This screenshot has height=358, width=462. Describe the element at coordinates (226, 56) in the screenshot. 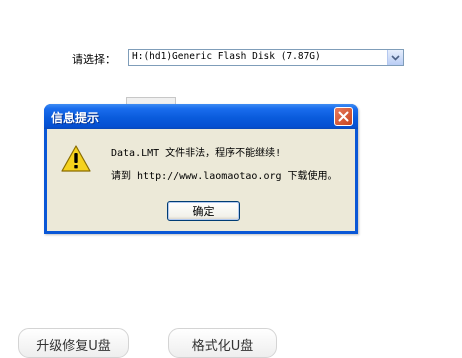

I see `drive-select-value: H:(hd1)Generic Flash Disk (7.87G)` at that location.